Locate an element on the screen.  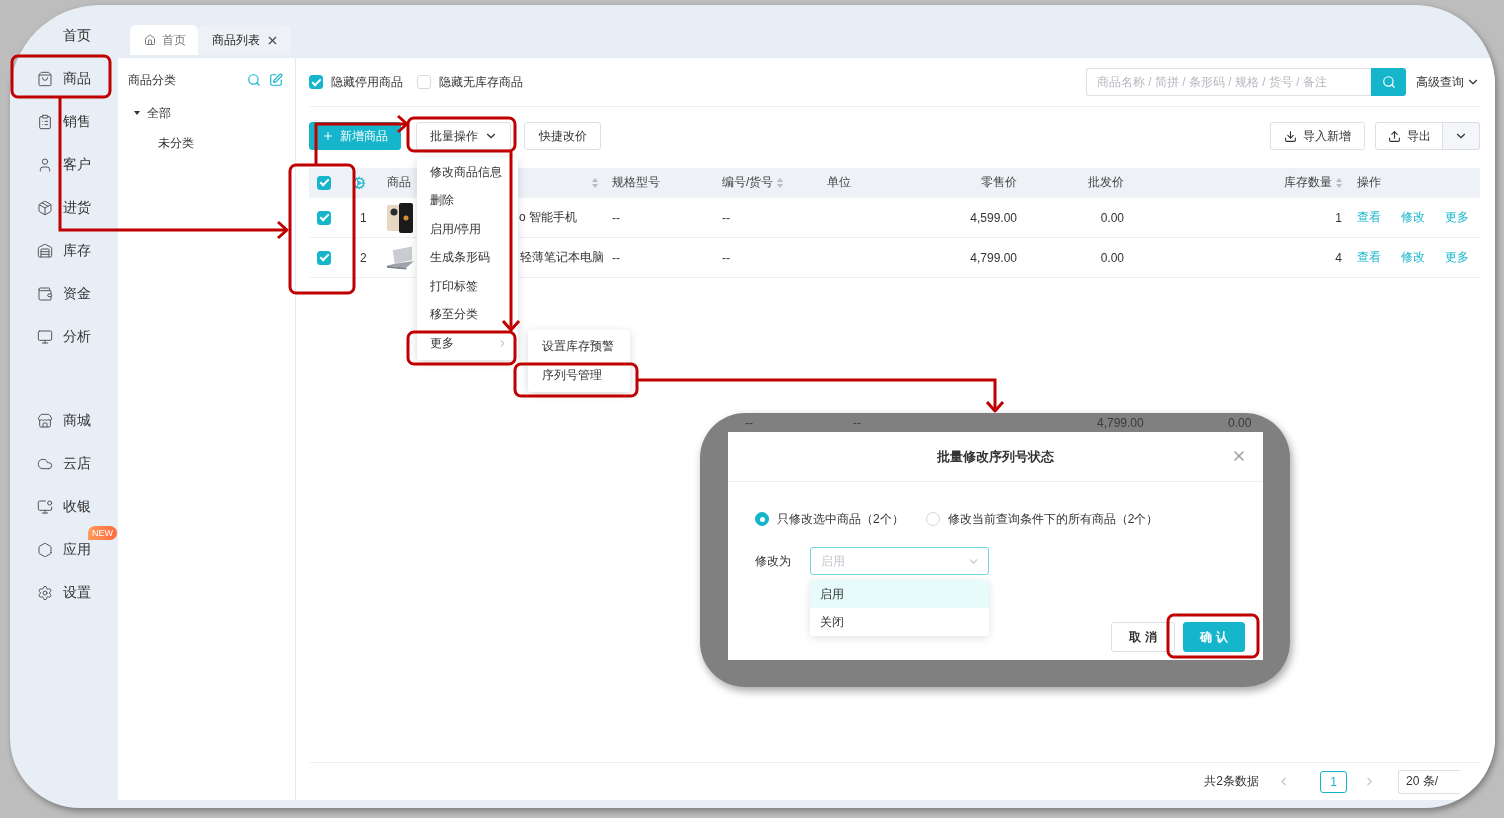
new-badge: NEW is located at coordinates (102, 533).